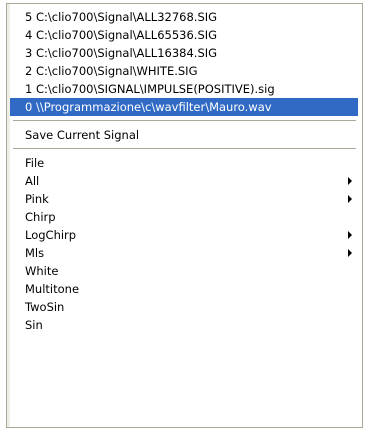 This screenshot has width=374, height=433. What do you see at coordinates (184, 35) in the screenshot?
I see `recent-signal-item-4: 4 C:\clio700\Signal\ALL65536.SIG` at bounding box center [184, 35].